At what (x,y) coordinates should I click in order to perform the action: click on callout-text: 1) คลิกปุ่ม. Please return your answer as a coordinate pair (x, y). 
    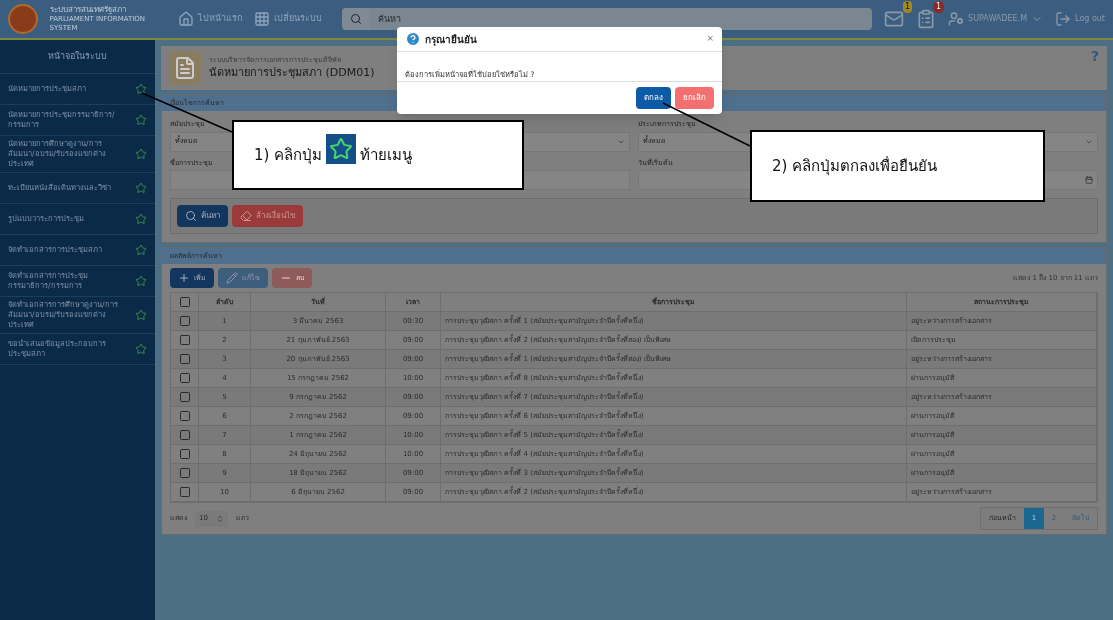
    Looking at the image, I should click on (288, 155).